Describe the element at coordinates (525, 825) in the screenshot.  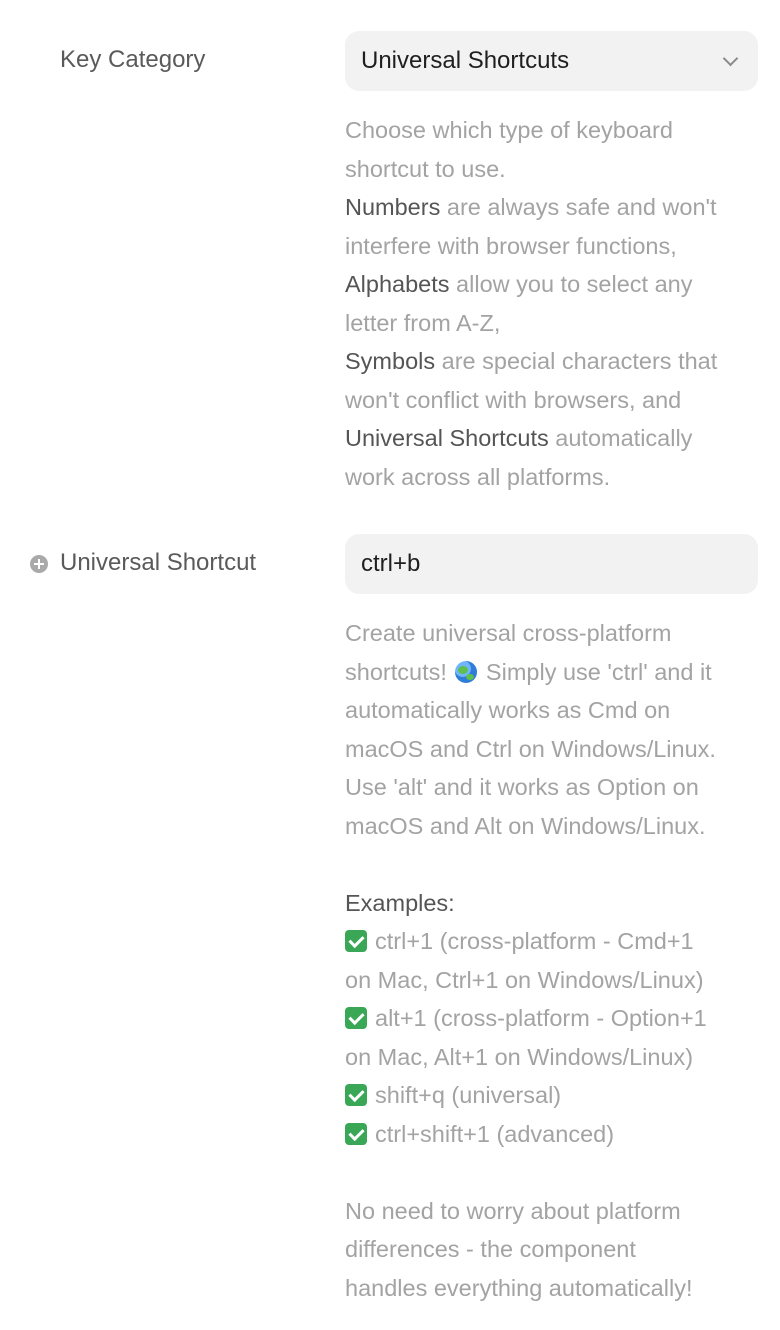
I see `description-line: macOS and Alt on Windows/Linux.` at that location.